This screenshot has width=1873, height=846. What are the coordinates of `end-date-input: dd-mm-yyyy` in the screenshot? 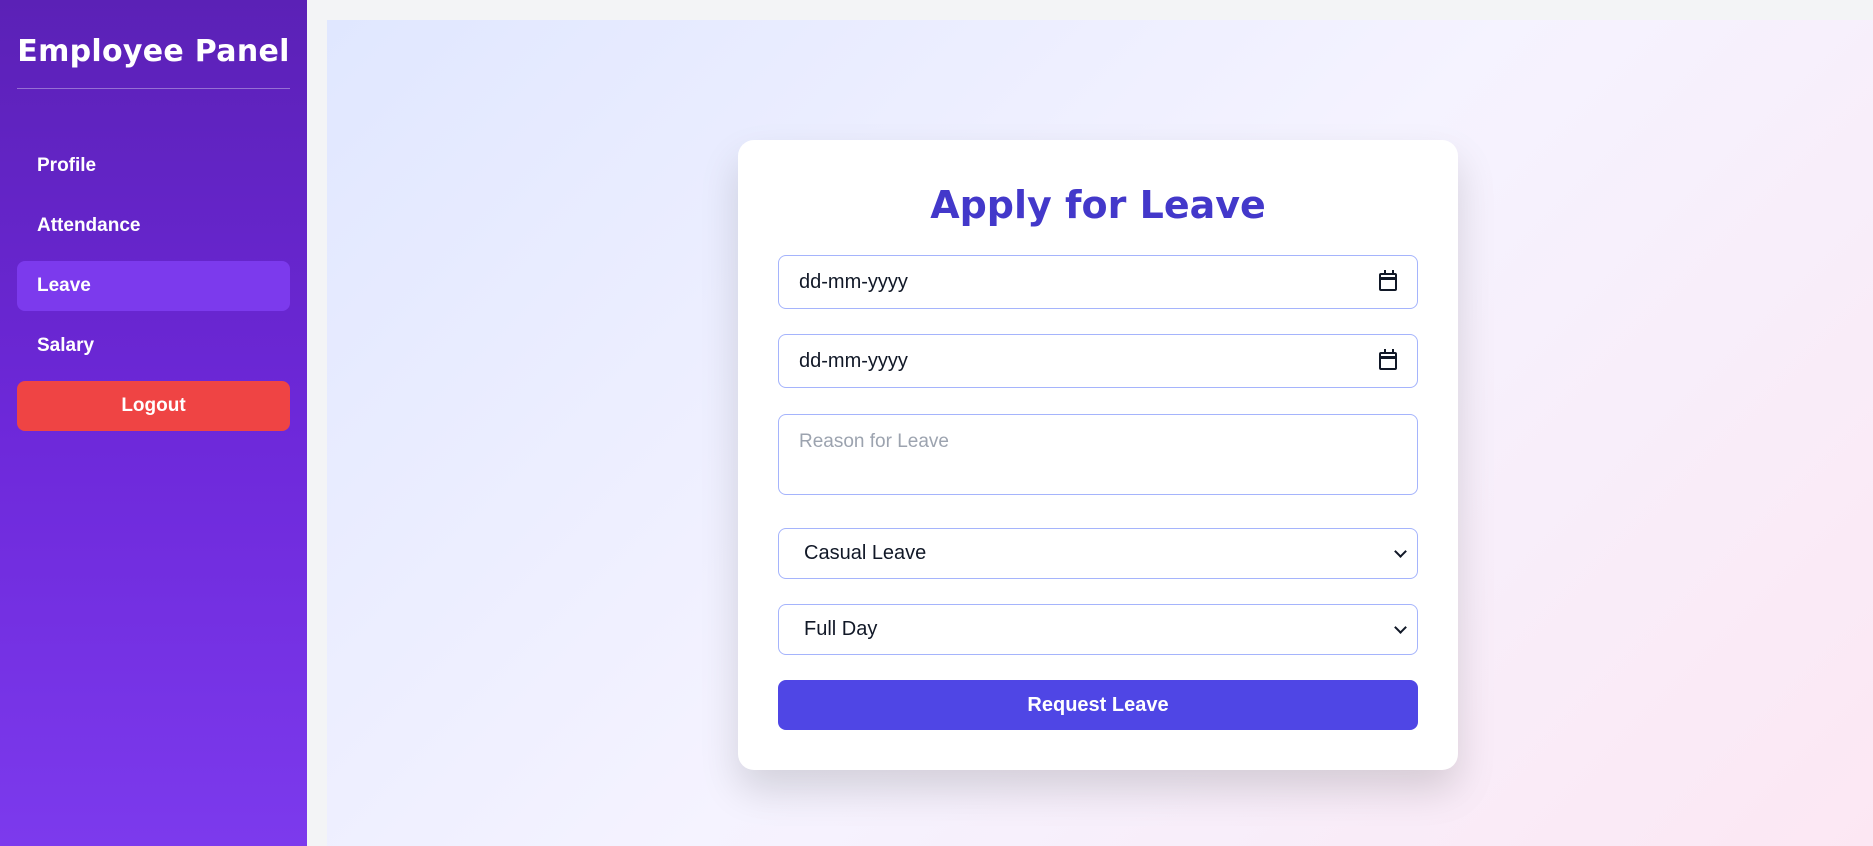 It's located at (1098, 361).